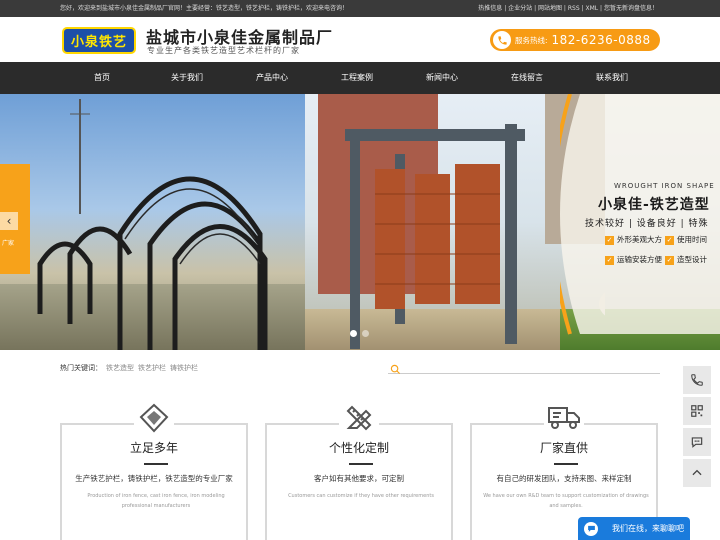 This screenshot has width=720, height=540. Describe the element at coordinates (574, 8) in the screenshot. I see `top-link-rss: RSS` at that location.